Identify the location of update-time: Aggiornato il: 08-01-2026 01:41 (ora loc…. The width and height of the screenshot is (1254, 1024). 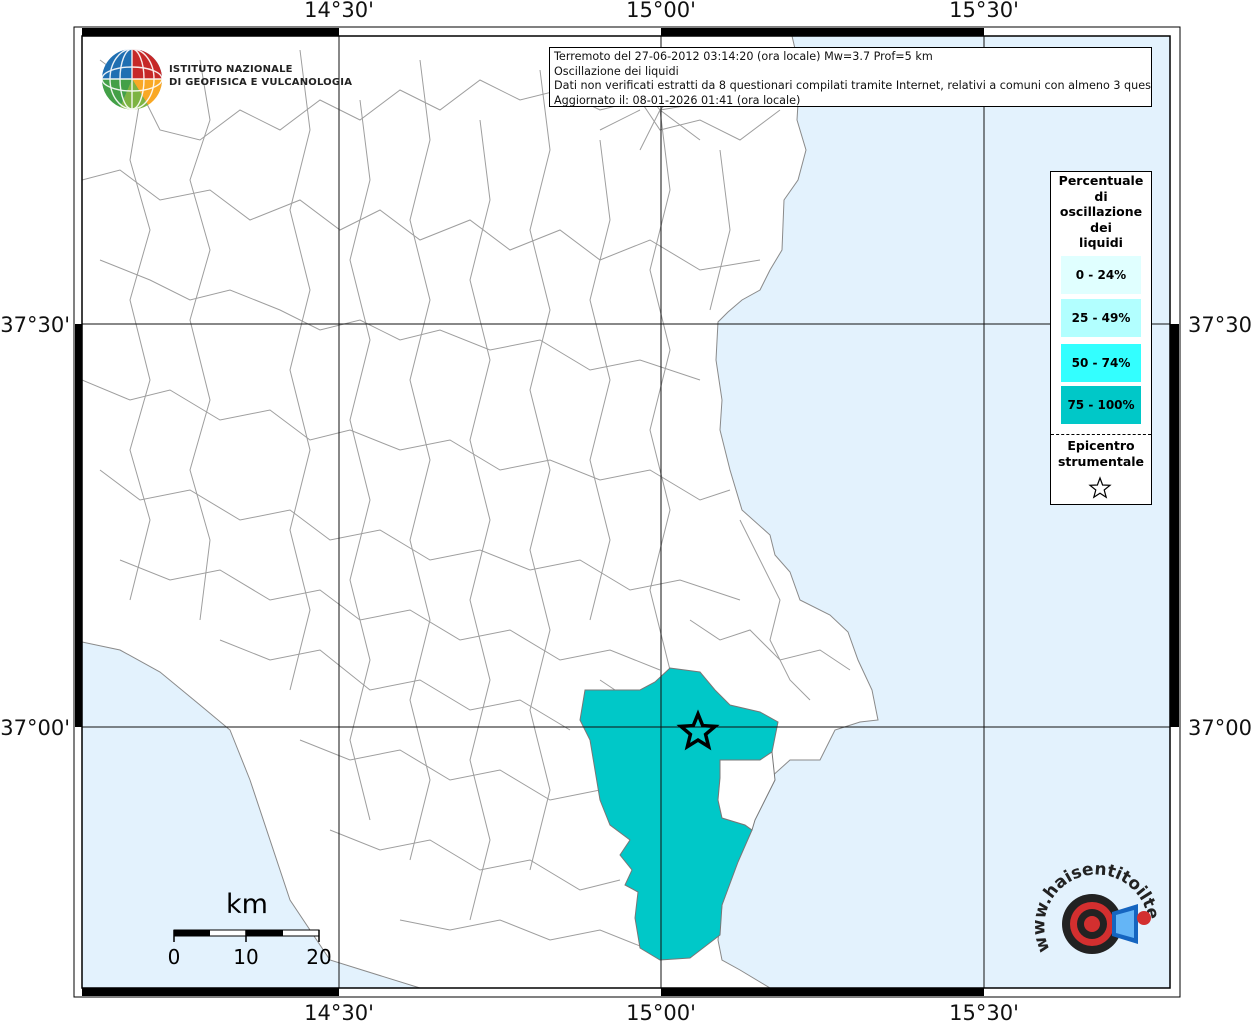
(677, 100).